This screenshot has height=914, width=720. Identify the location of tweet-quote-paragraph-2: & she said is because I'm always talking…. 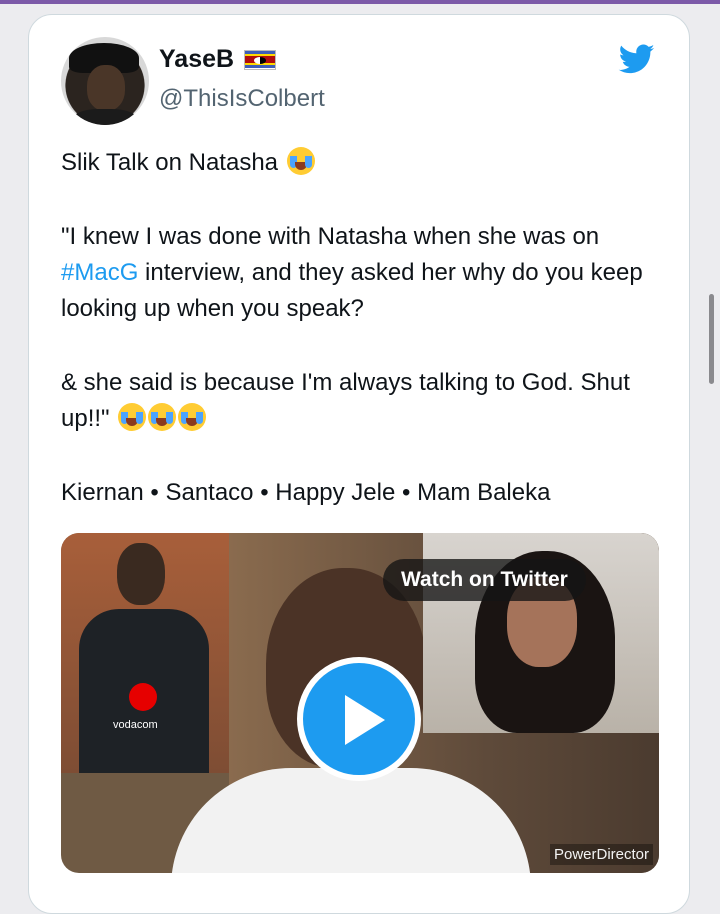
(361, 401).